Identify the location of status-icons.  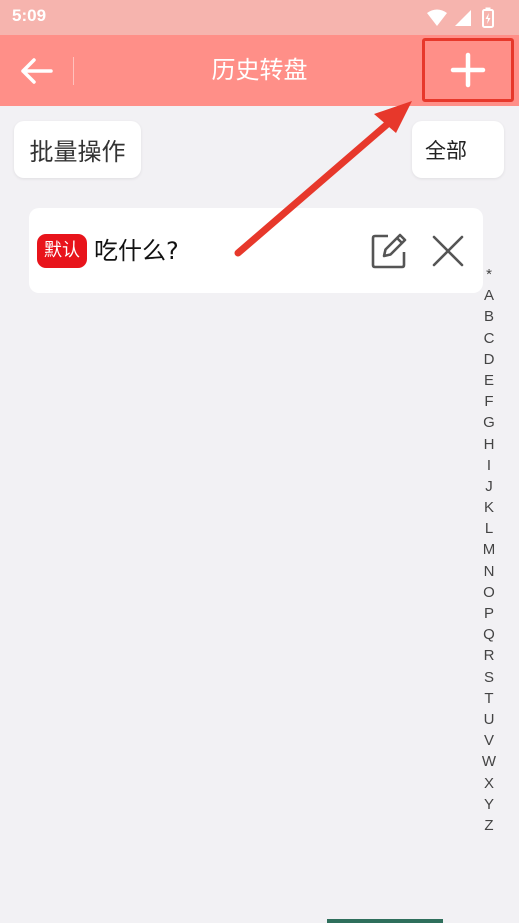
(460, 17).